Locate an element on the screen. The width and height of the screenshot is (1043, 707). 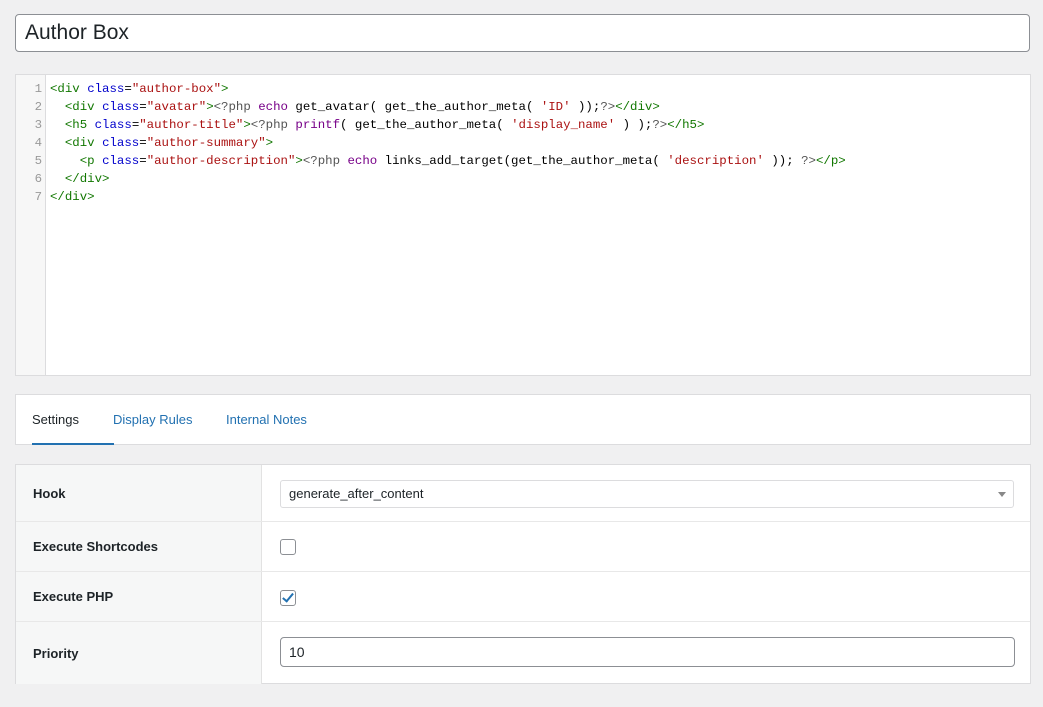
hook-label: Hook is located at coordinates (139, 493).